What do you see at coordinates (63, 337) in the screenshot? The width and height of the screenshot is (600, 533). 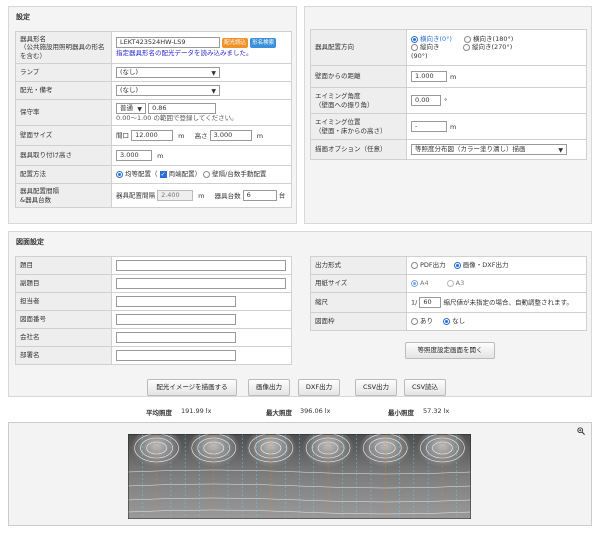 I see `field-company-label: 会社名` at bounding box center [63, 337].